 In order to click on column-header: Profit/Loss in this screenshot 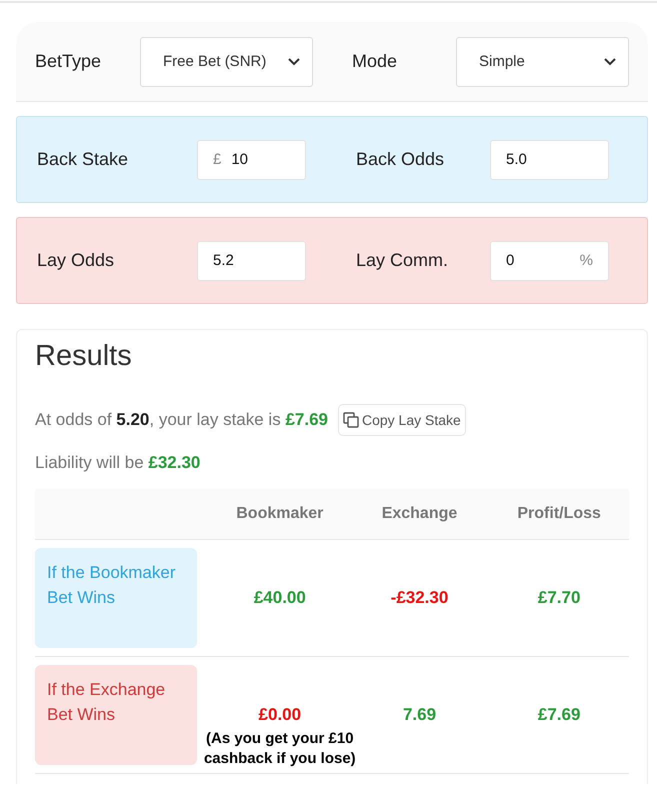, I will do `click(559, 514)`.